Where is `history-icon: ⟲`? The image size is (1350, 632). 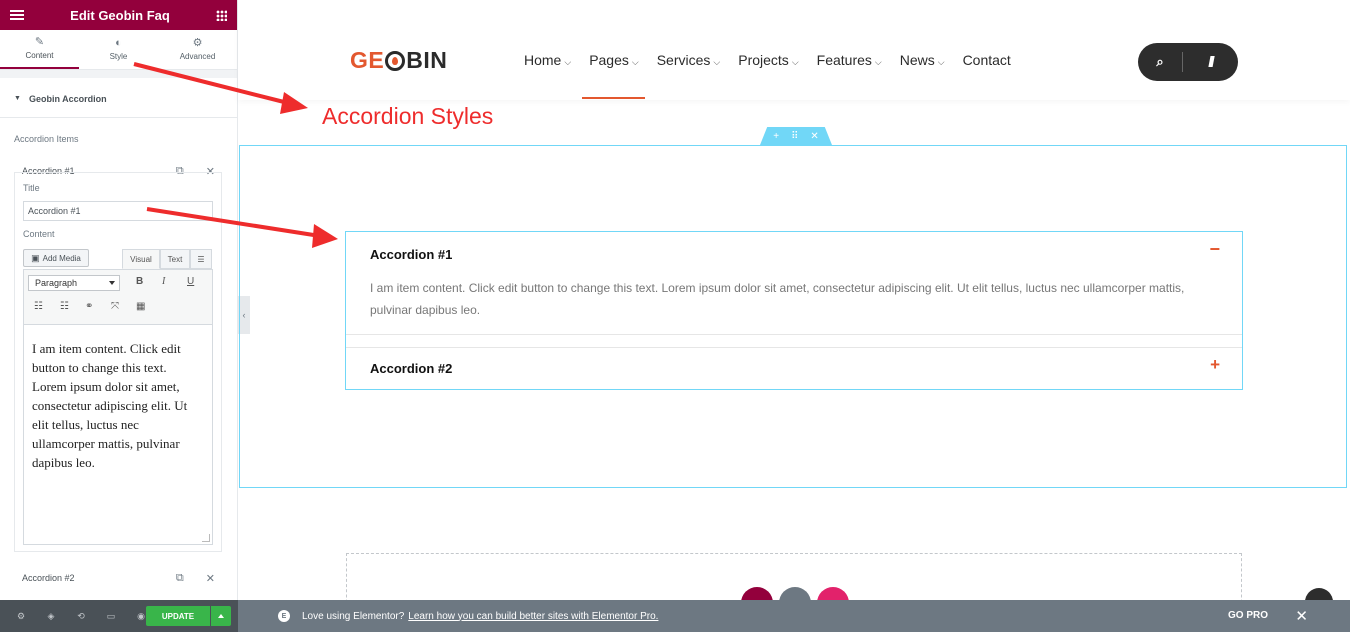 history-icon: ⟲ is located at coordinates (81, 616).